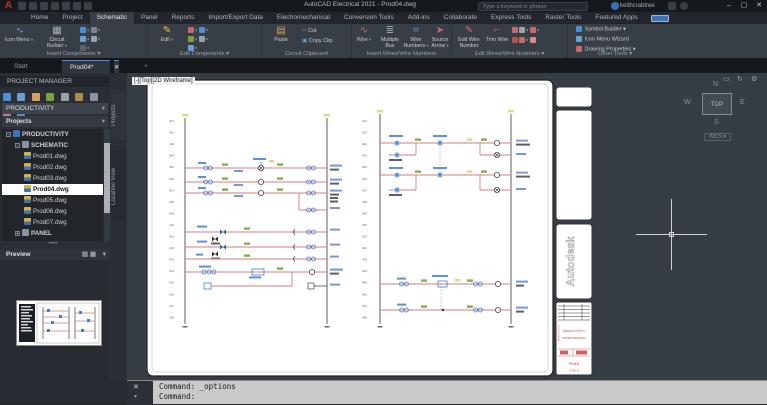 The width and height of the screenshot is (767, 405). I want to click on edit-wire-mini-tools: ▾, so click(524, 40).